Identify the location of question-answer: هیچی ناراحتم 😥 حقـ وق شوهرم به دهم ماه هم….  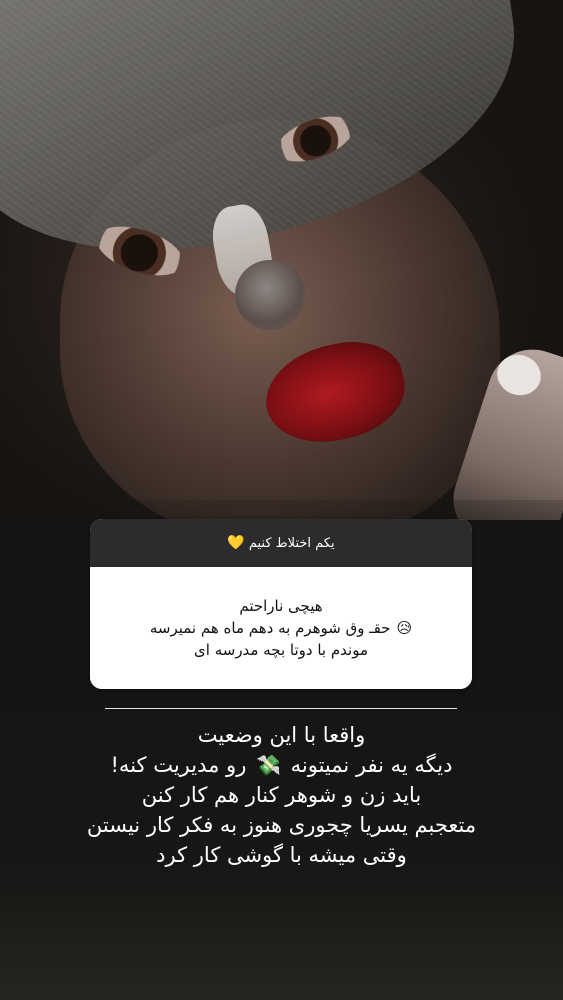
(281, 628).